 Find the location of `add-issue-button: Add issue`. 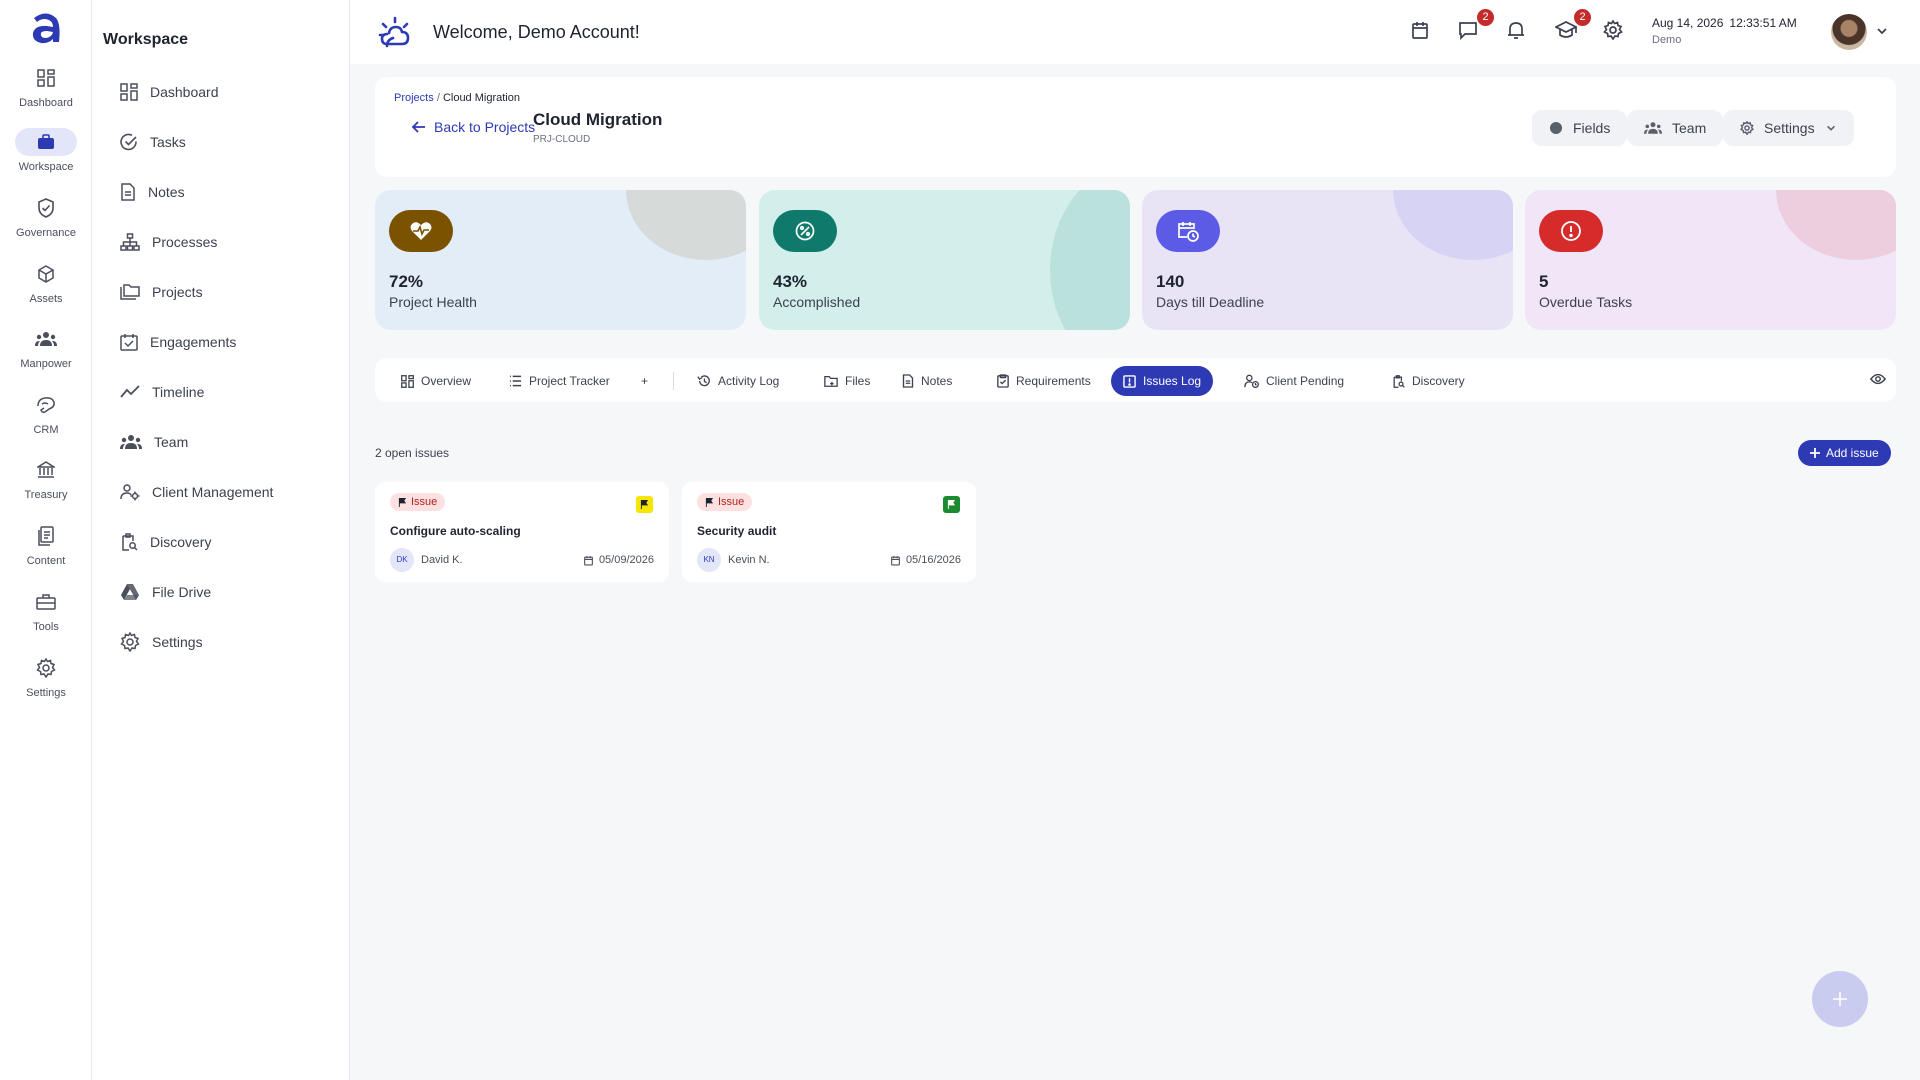

add-issue-button: Add issue is located at coordinates (1844, 453).